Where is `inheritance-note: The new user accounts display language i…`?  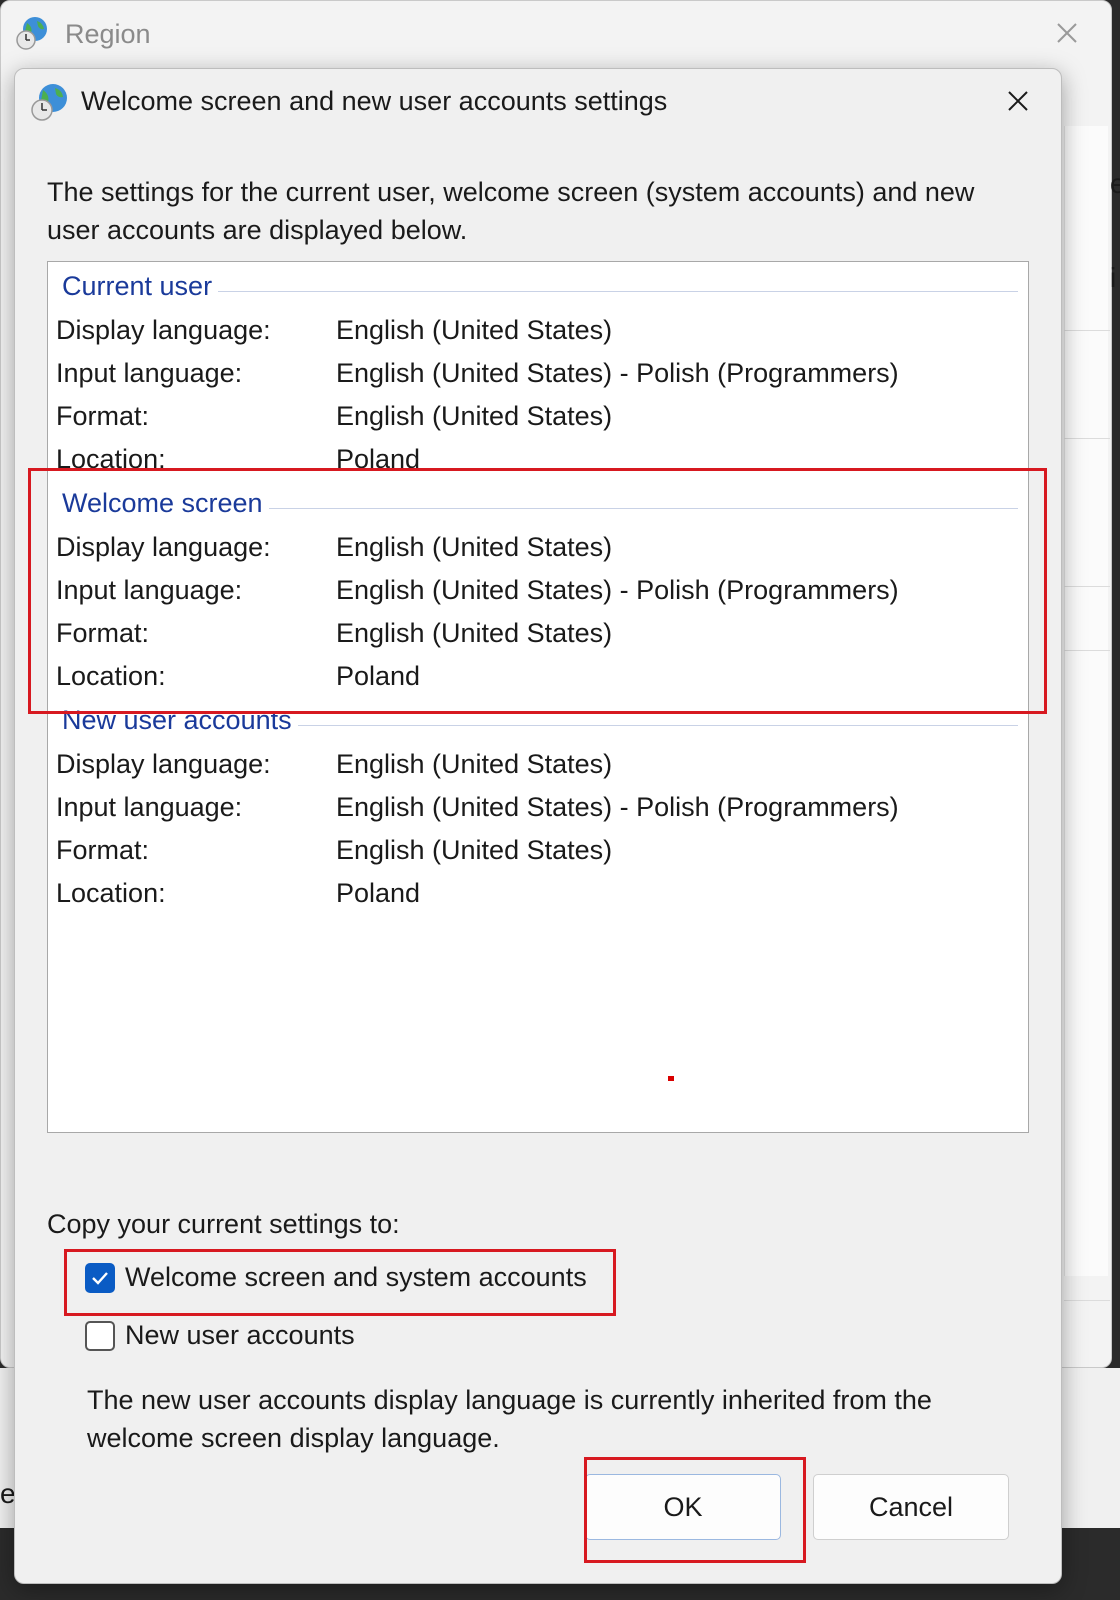 inheritance-note: The new user accounts display language i… is located at coordinates (509, 1419).